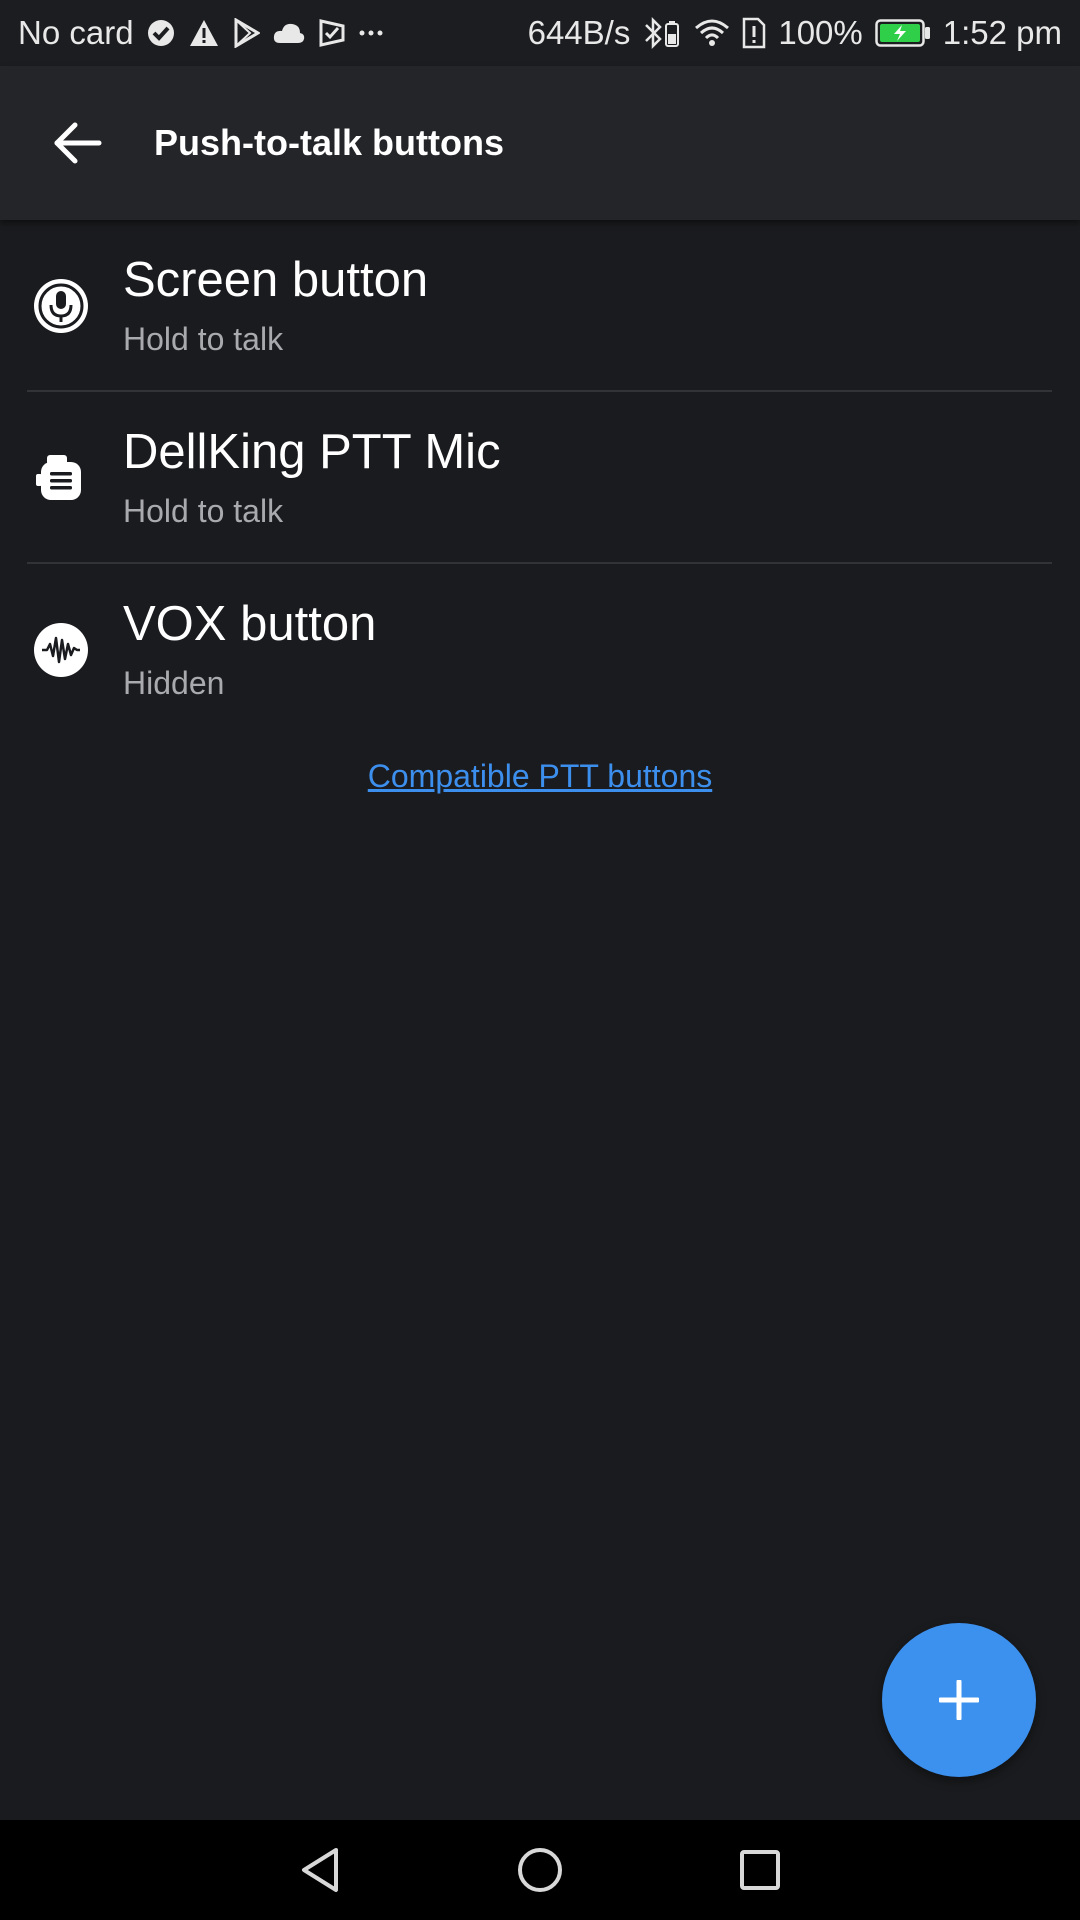  What do you see at coordinates (903, 33) in the screenshot?
I see `battery-charging-icon` at bounding box center [903, 33].